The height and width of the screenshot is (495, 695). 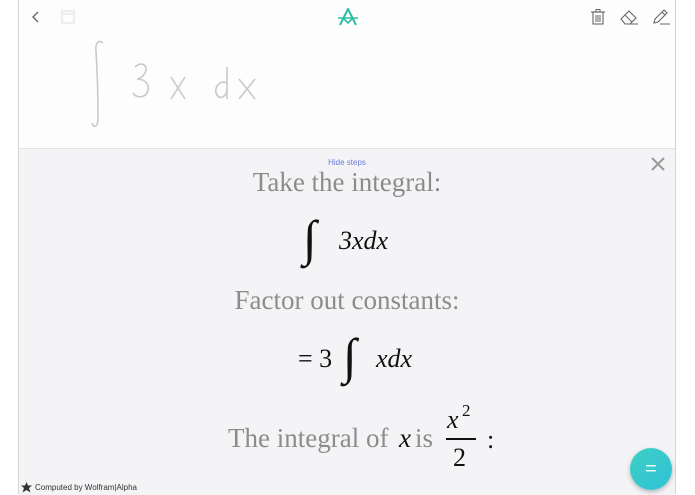 I want to click on wolfram-logo-icon, so click(x=26, y=487).